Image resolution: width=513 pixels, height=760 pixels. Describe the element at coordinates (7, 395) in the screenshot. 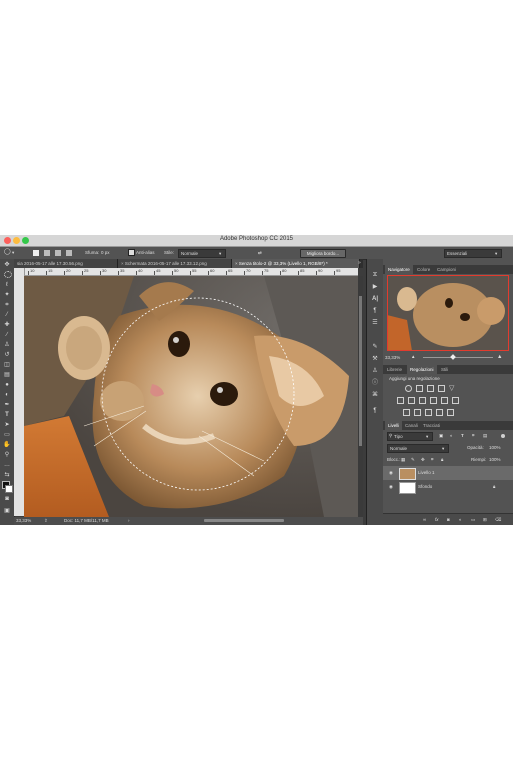

I see `dodge-tool-icon: ◐` at that location.